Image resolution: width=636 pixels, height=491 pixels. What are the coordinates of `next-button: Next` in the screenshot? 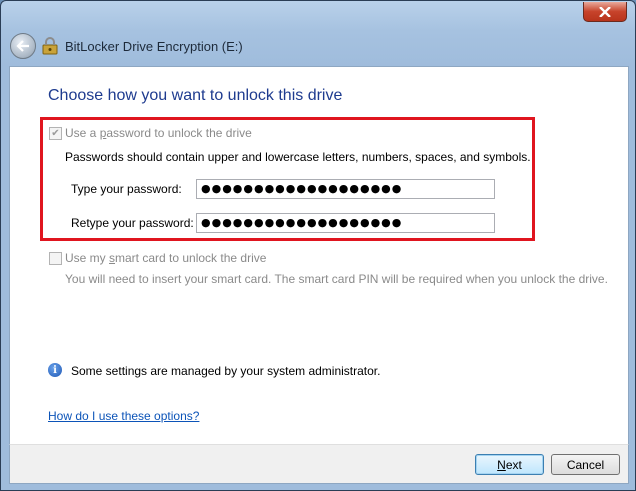 It's located at (509, 464).